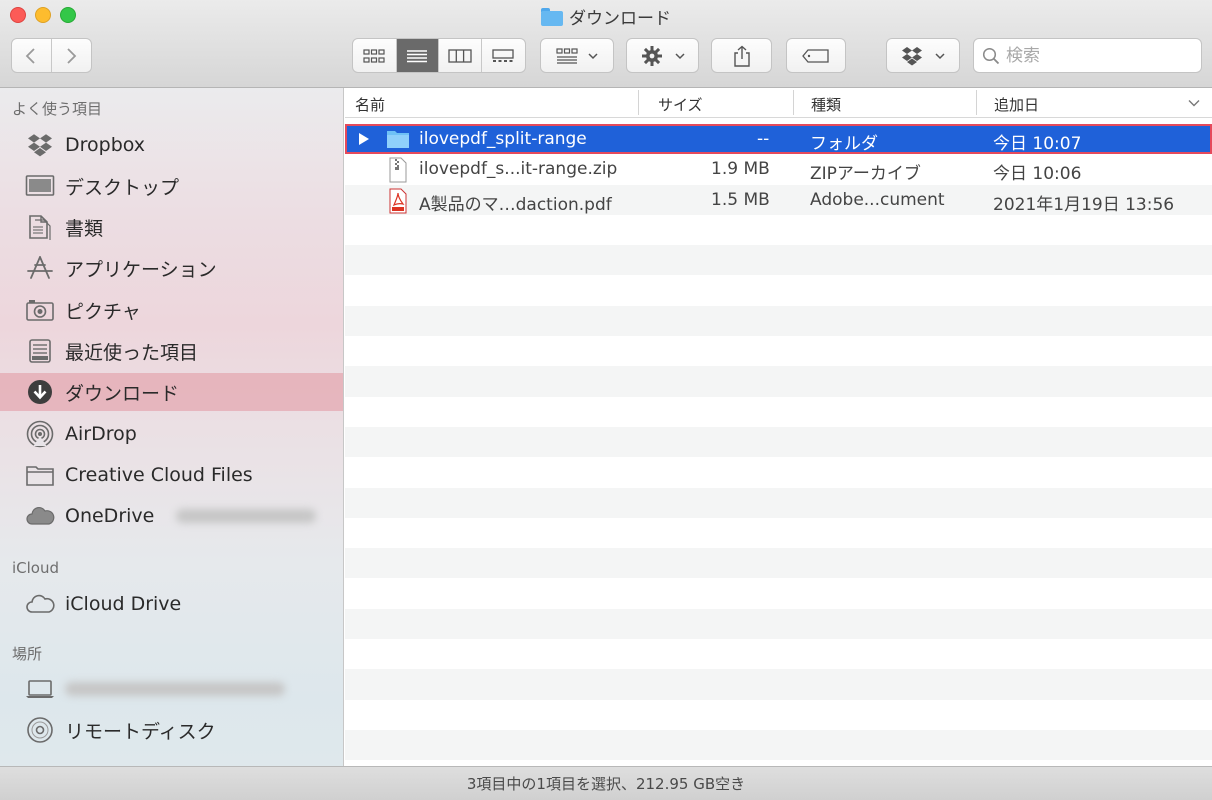 The height and width of the screenshot is (800, 1212). I want to click on file-name: ilovepdf_split-range, so click(503, 139).